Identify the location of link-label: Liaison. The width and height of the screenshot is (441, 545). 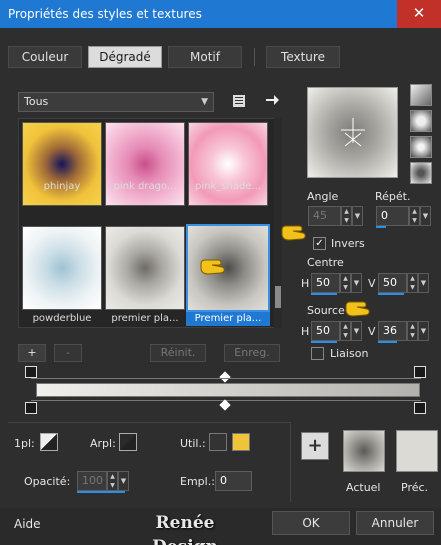
(349, 353).